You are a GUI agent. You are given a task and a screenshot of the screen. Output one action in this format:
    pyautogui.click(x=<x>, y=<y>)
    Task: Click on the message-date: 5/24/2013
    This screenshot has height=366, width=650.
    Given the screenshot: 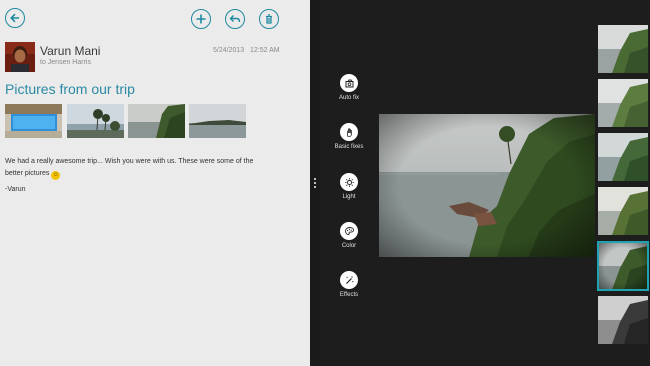 What is the action you would take?
    pyautogui.click(x=229, y=50)
    